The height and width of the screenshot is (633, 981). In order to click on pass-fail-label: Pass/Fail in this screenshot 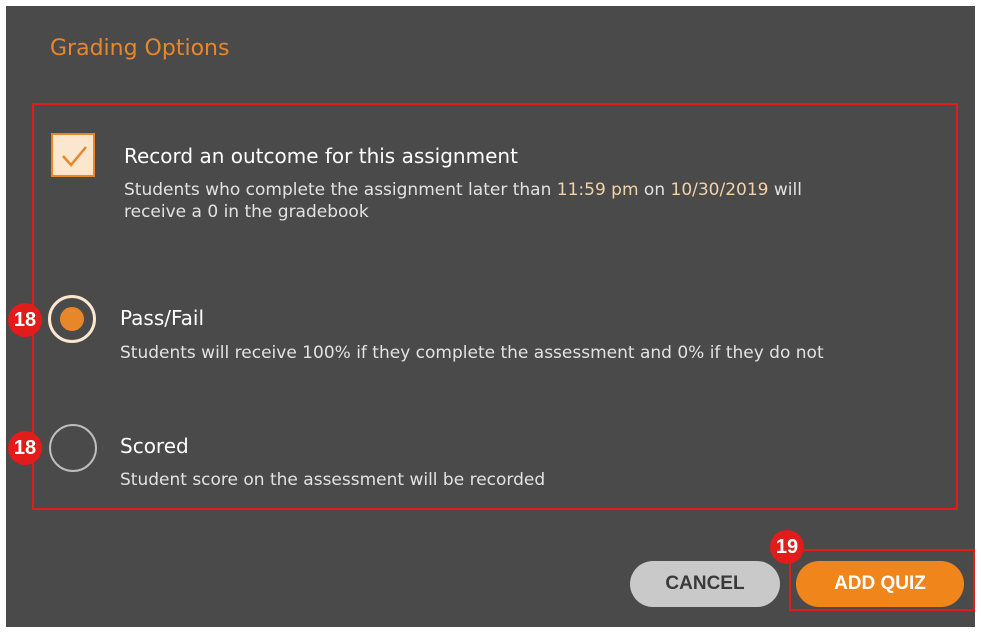, I will do `click(162, 318)`.